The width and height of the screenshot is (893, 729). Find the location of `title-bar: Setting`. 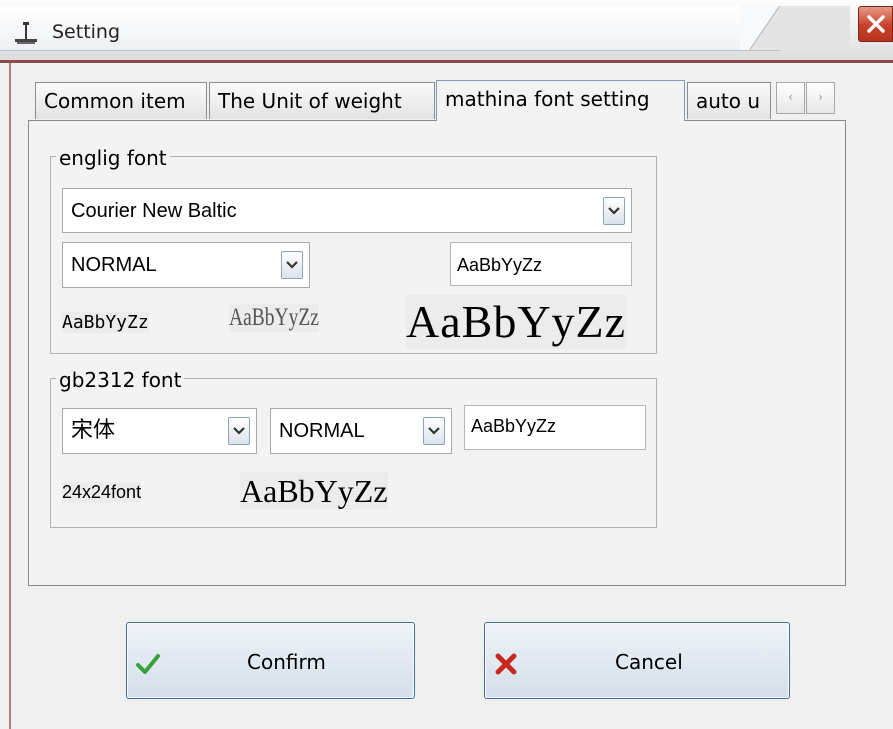

title-bar: Setting is located at coordinates (446, 30).